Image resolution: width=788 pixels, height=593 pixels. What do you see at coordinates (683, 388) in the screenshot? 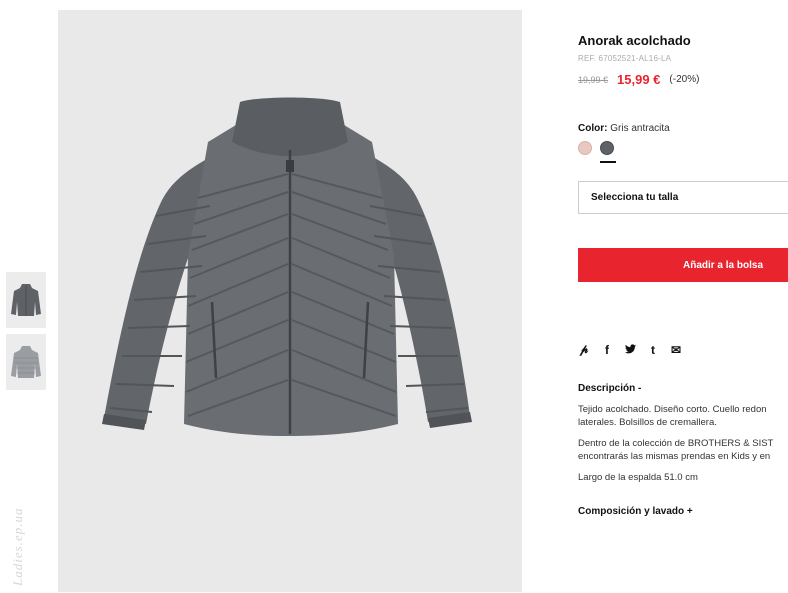
I see `description-heading: Descripción -` at bounding box center [683, 388].